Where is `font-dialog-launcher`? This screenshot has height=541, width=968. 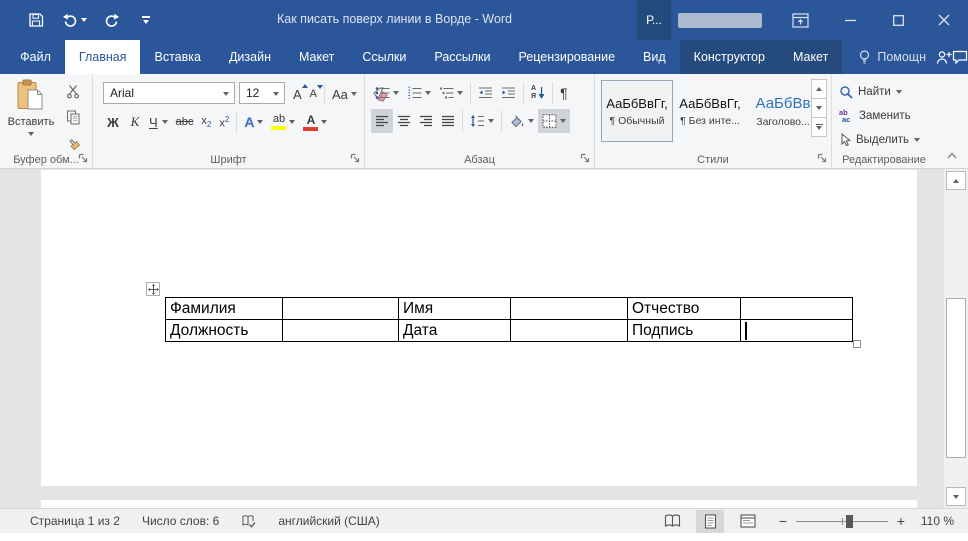 font-dialog-launcher is located at coordinates (355, 158).